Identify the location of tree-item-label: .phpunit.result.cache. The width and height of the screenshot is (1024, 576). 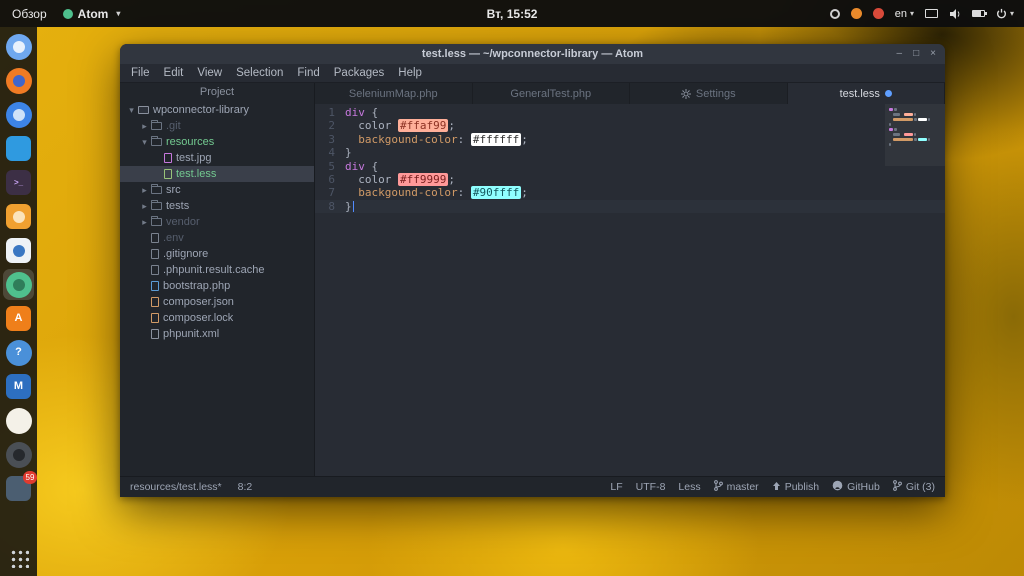
(214, 270).